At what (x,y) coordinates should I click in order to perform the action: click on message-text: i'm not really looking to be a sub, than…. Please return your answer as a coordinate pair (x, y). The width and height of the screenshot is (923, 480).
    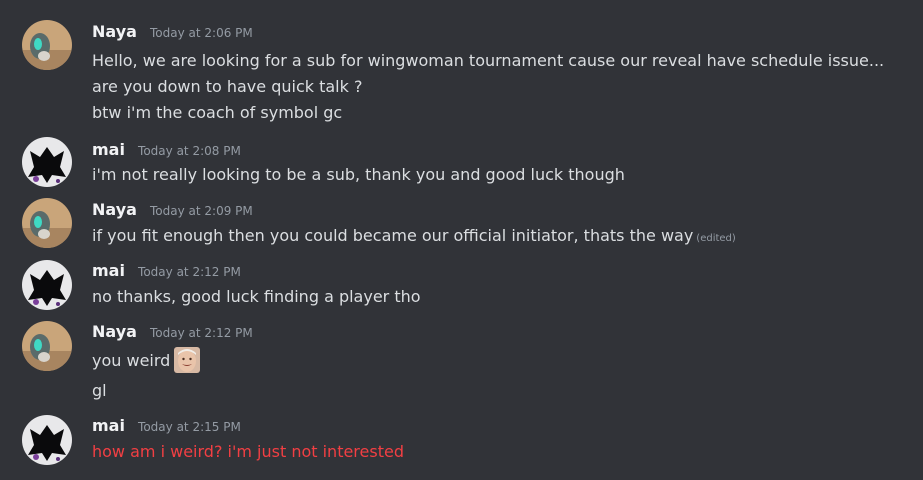
    Looking at the image, I should click on (358, 174).